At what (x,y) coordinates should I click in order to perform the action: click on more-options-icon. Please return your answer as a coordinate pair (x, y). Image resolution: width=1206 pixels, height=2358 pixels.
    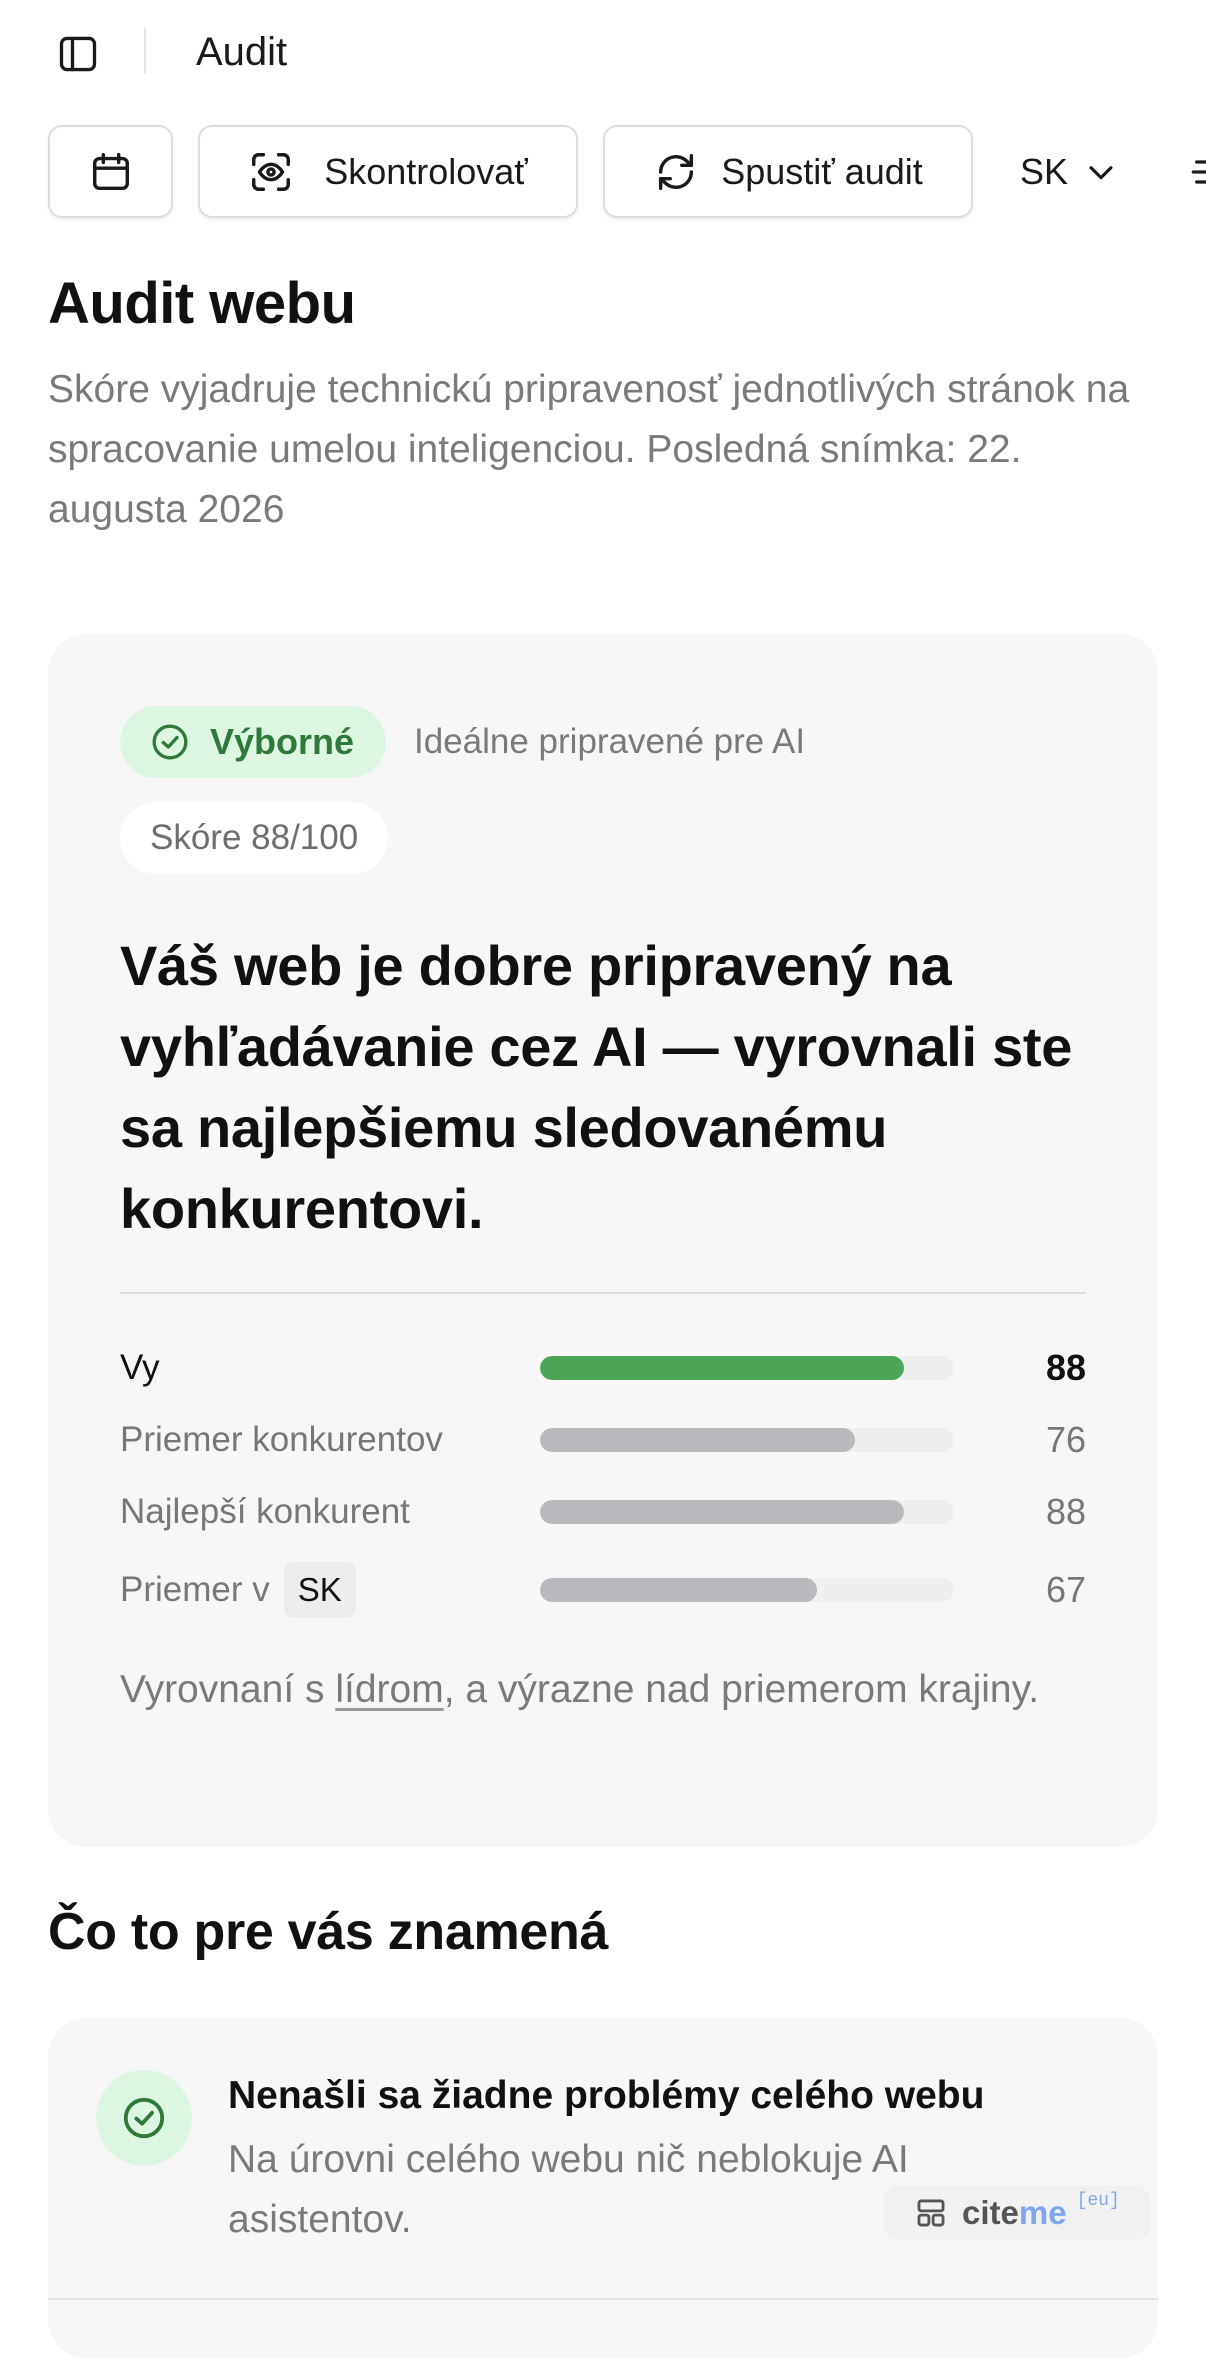
    Looking at the image, I should click on (1198, 172).